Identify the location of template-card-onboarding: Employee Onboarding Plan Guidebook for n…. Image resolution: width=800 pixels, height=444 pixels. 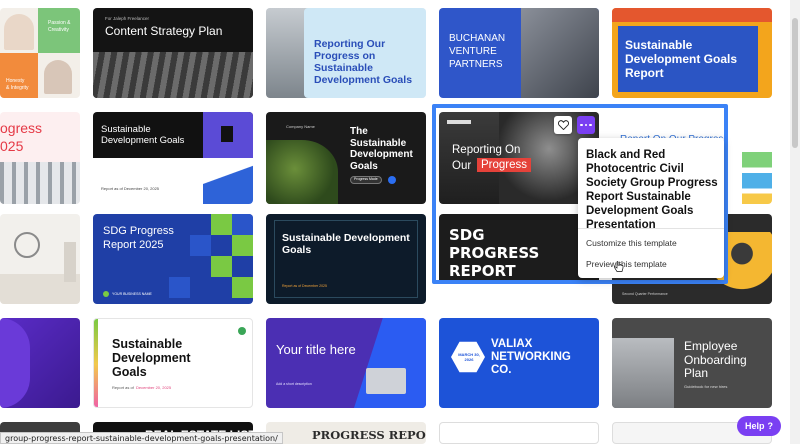
(692, 363).